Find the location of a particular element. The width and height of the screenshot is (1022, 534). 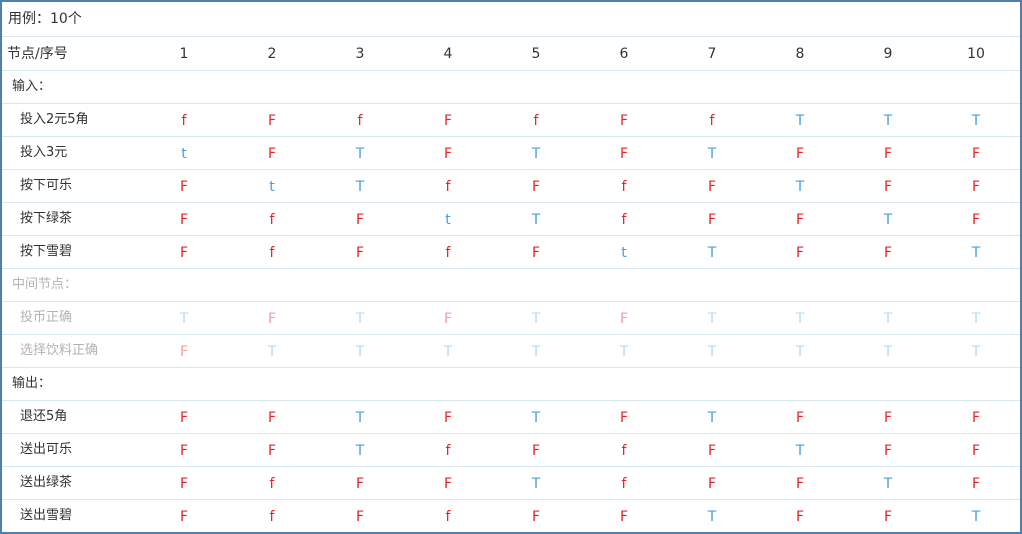

row-label: 送出可乐 is located at coordinates (46, 449).